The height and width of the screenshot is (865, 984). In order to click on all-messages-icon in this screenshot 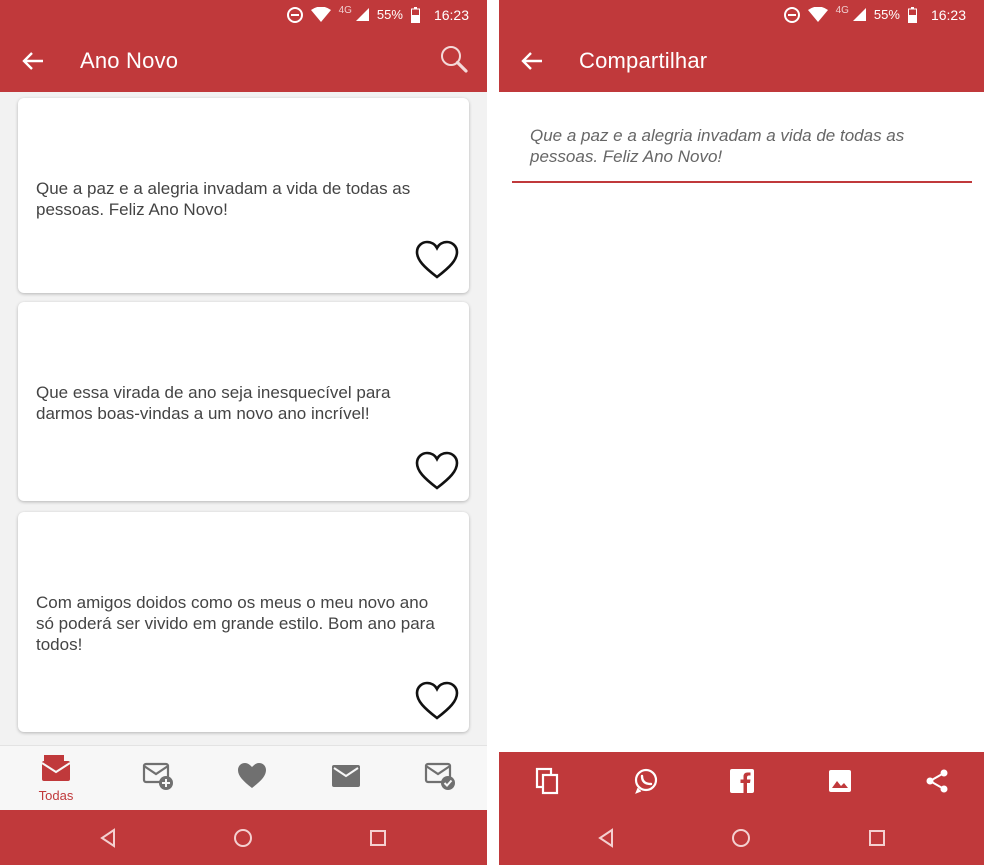, I will do `click(56, 770)`.